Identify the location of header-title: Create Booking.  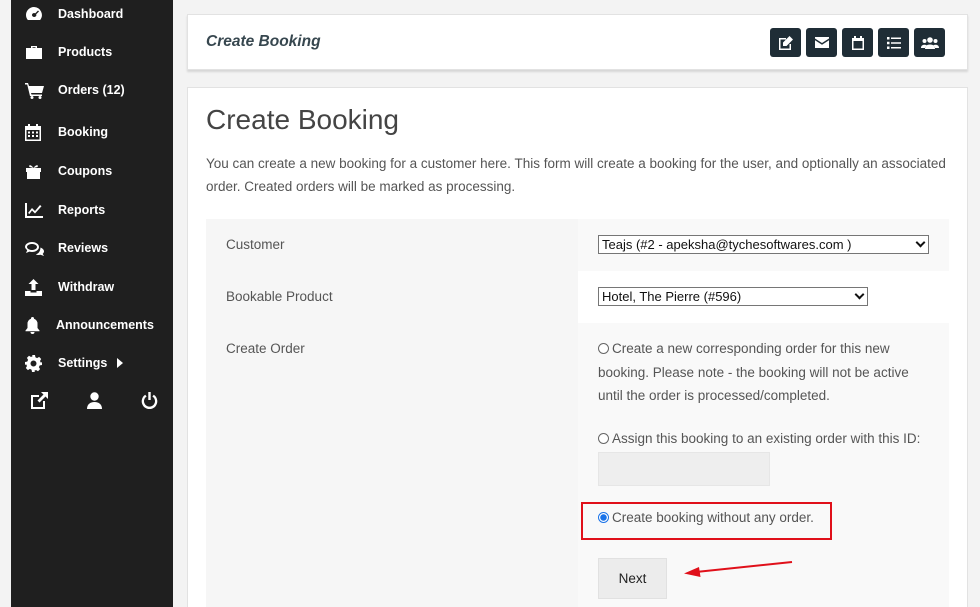
(263, 41).